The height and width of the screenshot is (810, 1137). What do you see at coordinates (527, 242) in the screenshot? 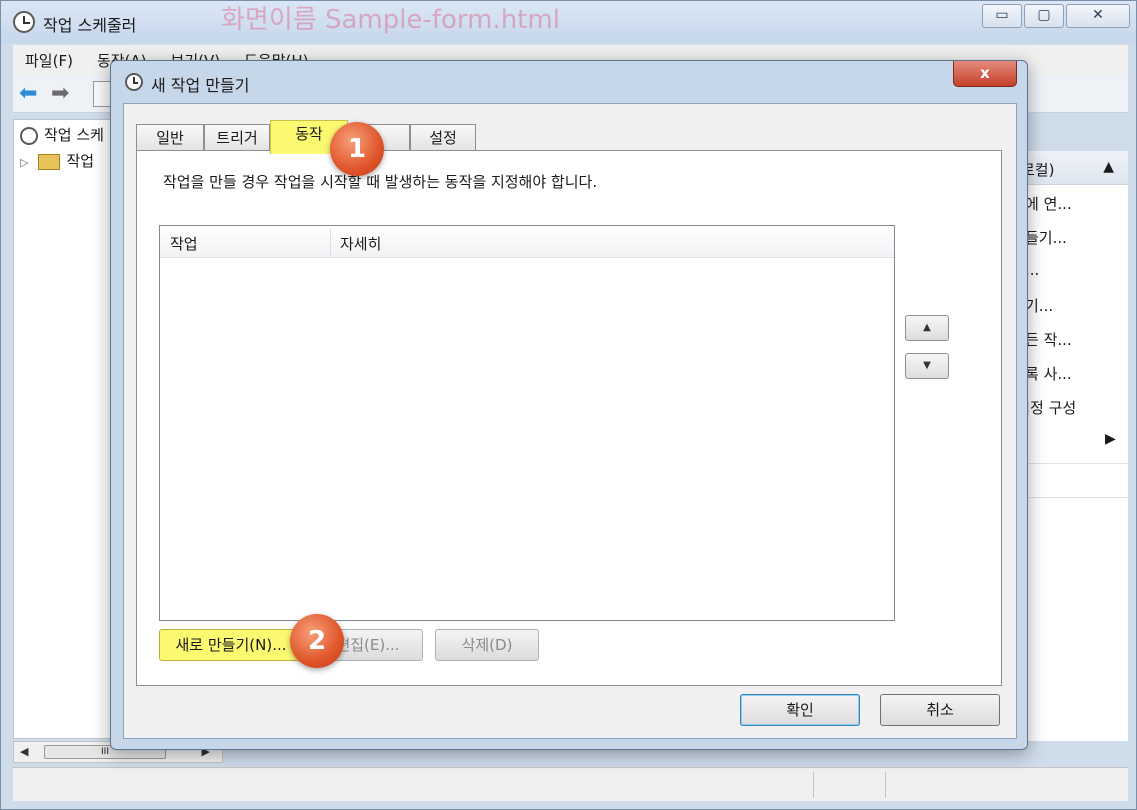
I see `list-header: 작업 자세히` at bounding box center [527, 242].